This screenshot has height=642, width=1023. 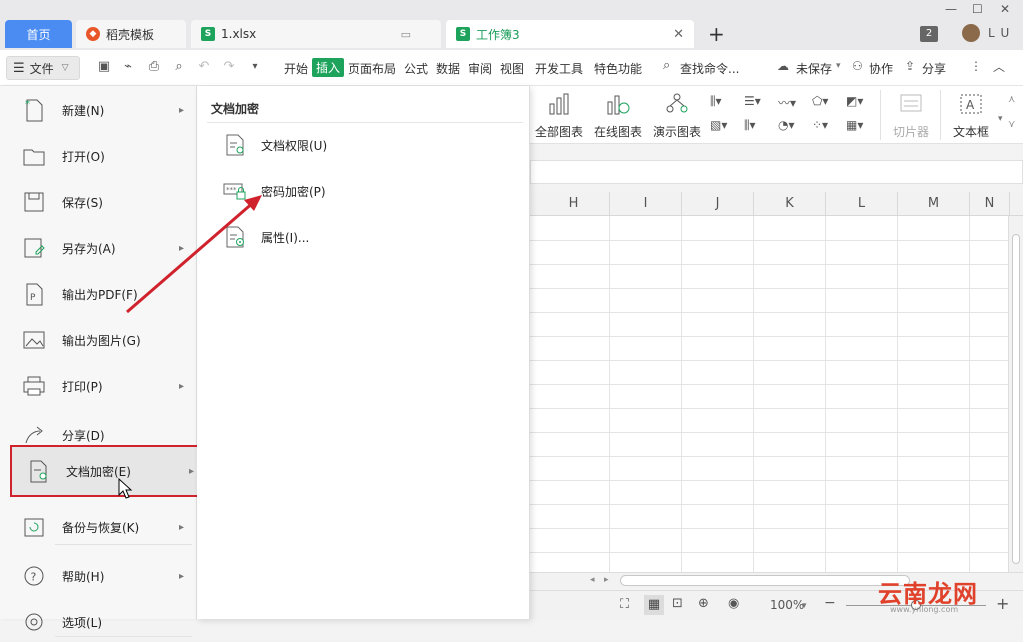 I want to click on annotation-arrow-line, so click(x=191, y=256).